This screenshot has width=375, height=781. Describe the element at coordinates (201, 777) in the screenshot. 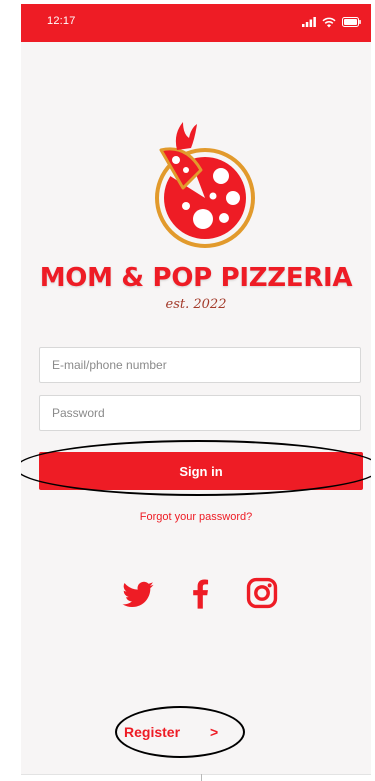

I see `bottom-divider-tick` at that location.